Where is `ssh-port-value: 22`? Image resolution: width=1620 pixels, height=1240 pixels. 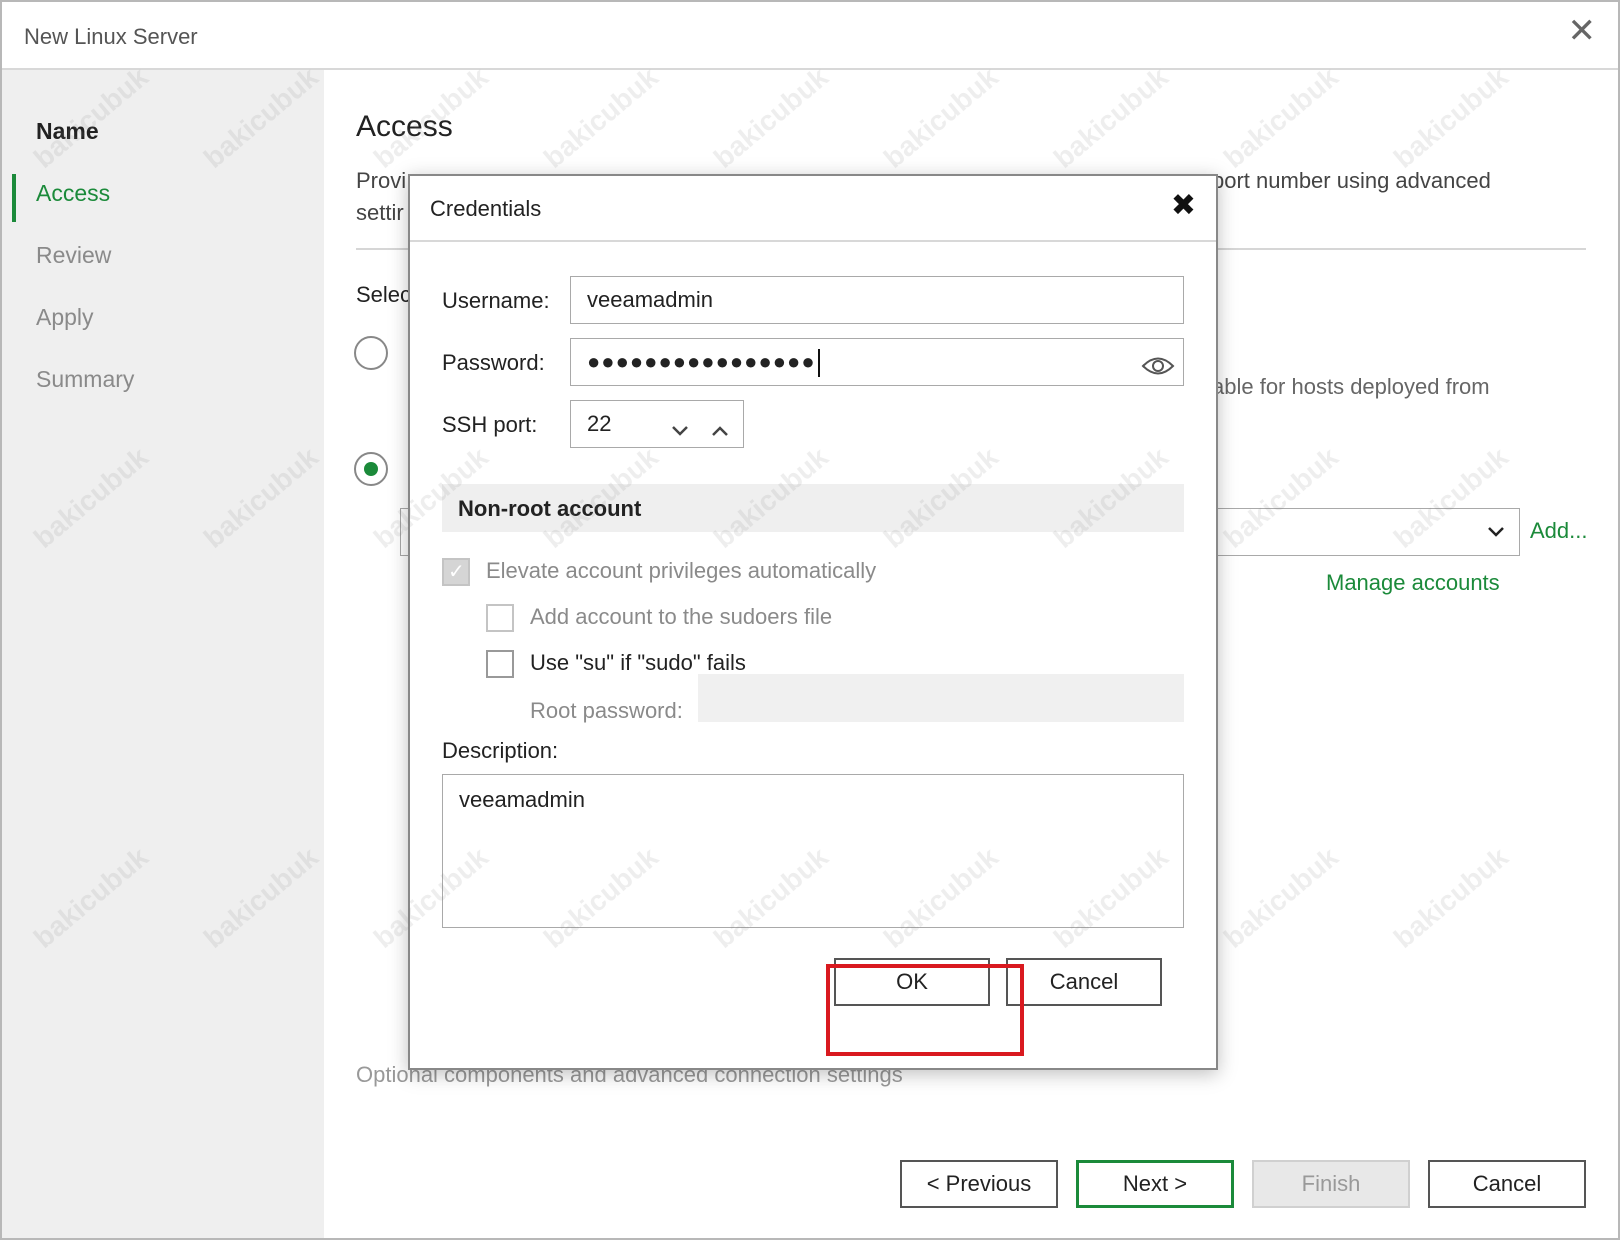
ssh-port-value: 22 is located at coordinates (599, 423).